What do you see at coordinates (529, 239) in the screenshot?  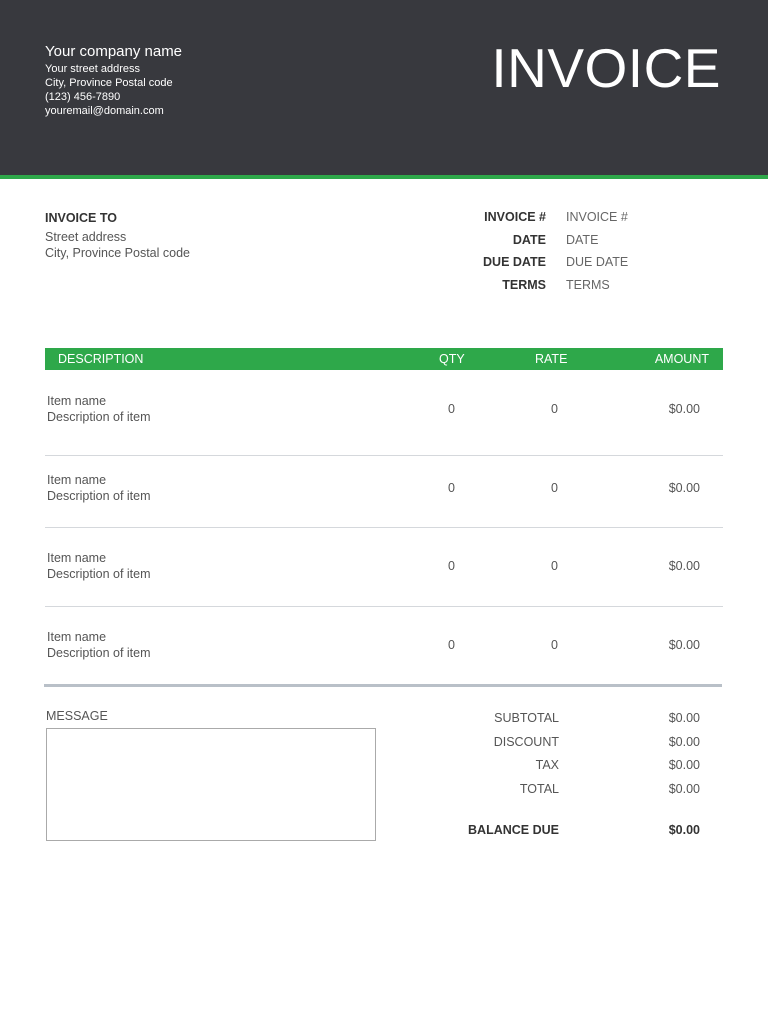 I see `meta-key: DATE` at bounding box center [529, 239].